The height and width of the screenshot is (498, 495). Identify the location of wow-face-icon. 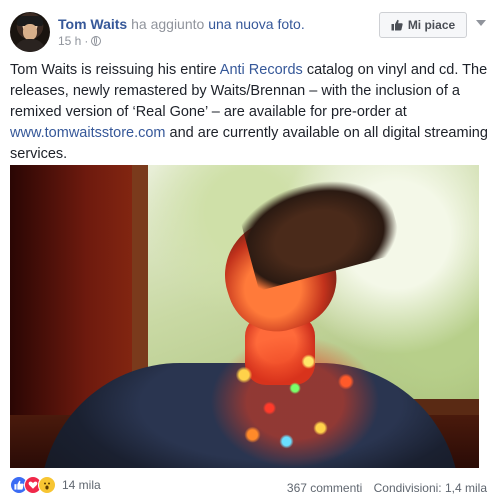
(47, 486).